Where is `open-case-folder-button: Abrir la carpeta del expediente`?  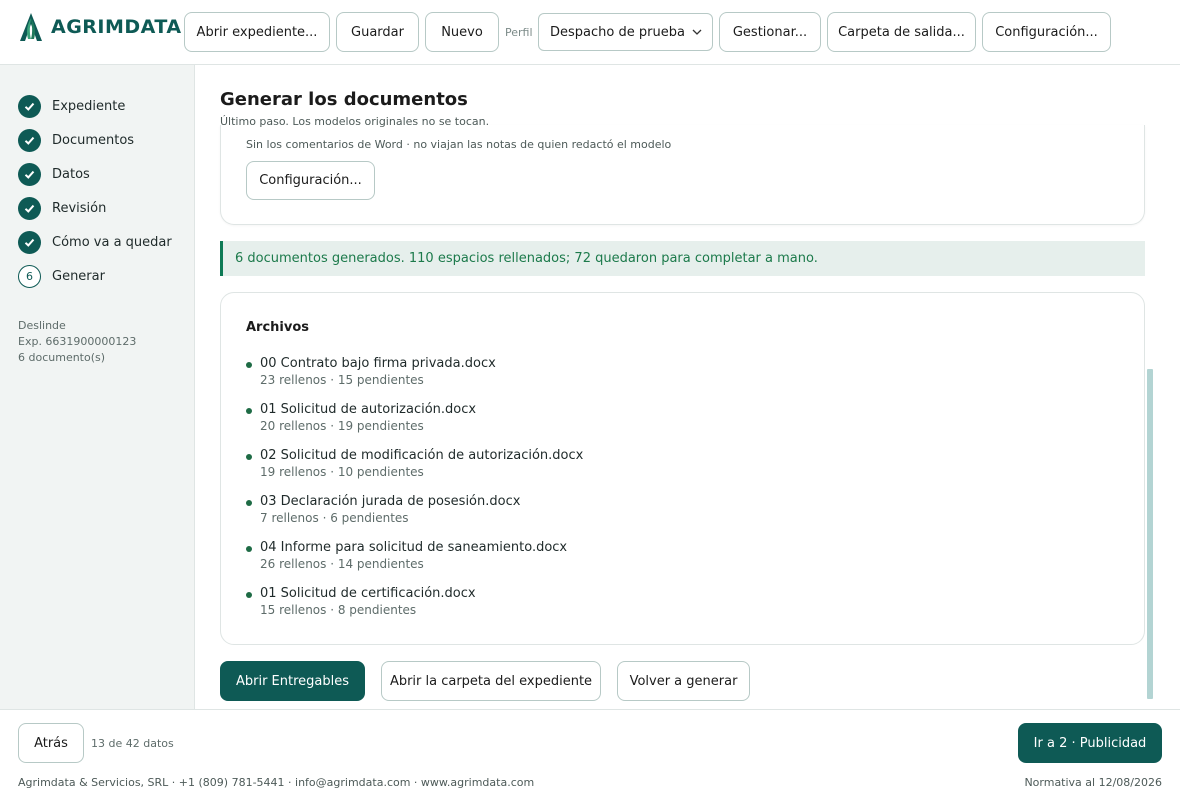 open-case-folder-button: Abrir la carpeta del expediente is located at coordinates (491, 681).